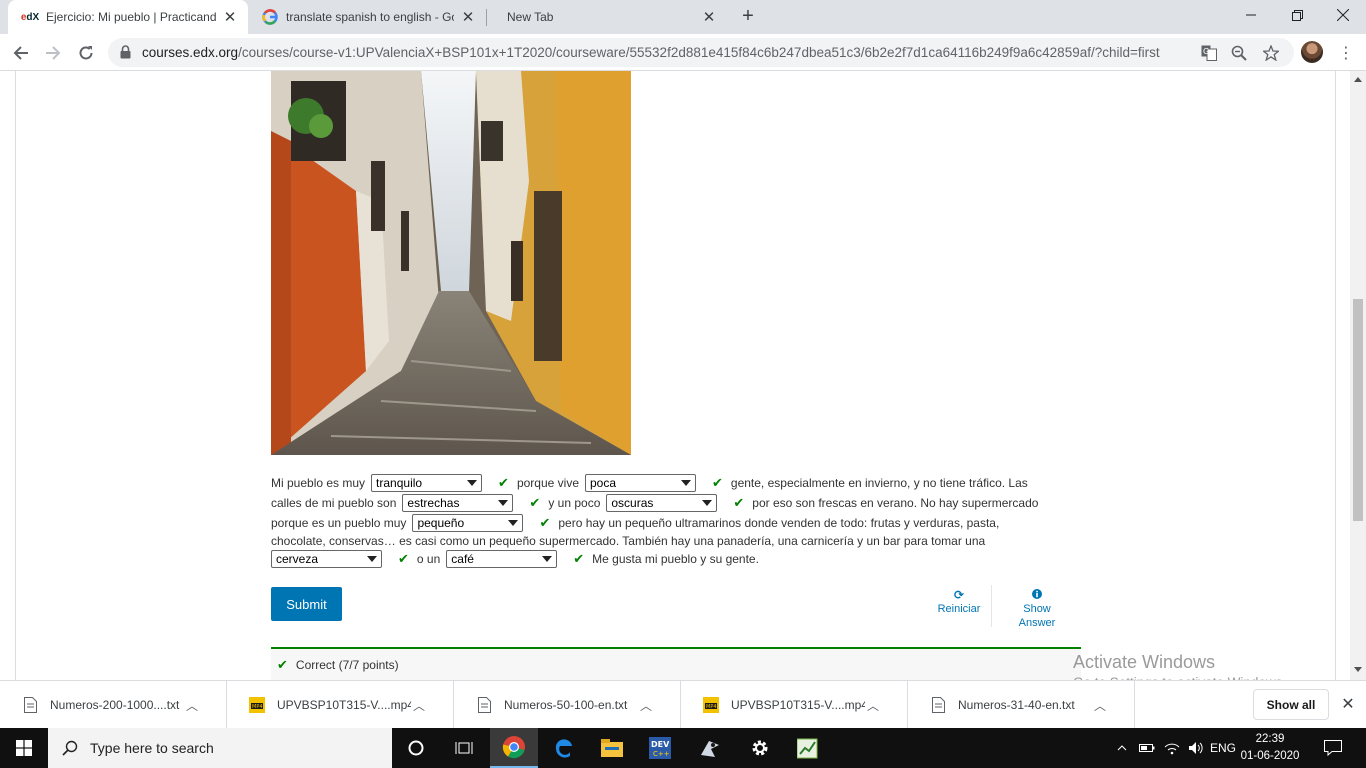  Describe the element at coordinates (530, 17) in the screenshot. I see `tab-title: New Tab` at that location.